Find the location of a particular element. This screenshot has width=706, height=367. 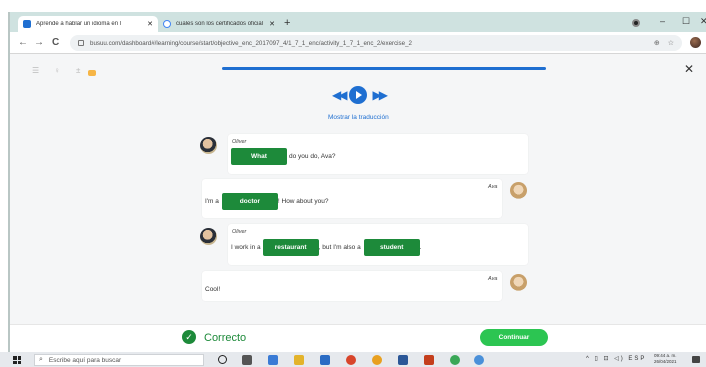

mail-icon is located at coordinates (325, 360).